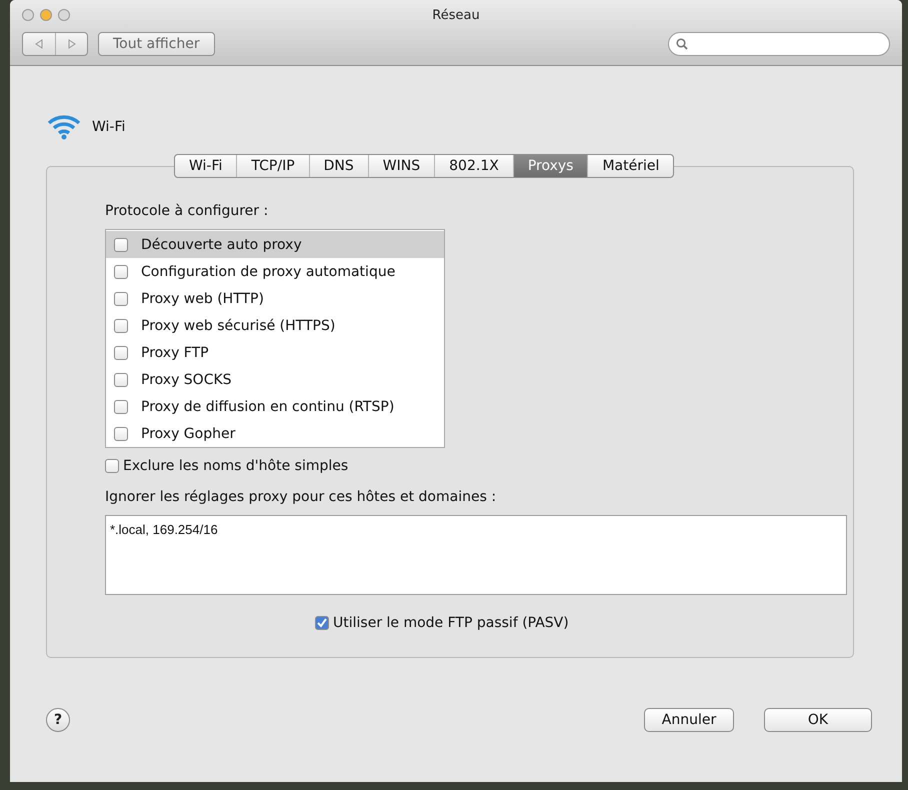  What do you see at coordinates (109, 127) in the screenshot?
I see `interface-name: Wi-Fi` at bounding box center [109, 127].